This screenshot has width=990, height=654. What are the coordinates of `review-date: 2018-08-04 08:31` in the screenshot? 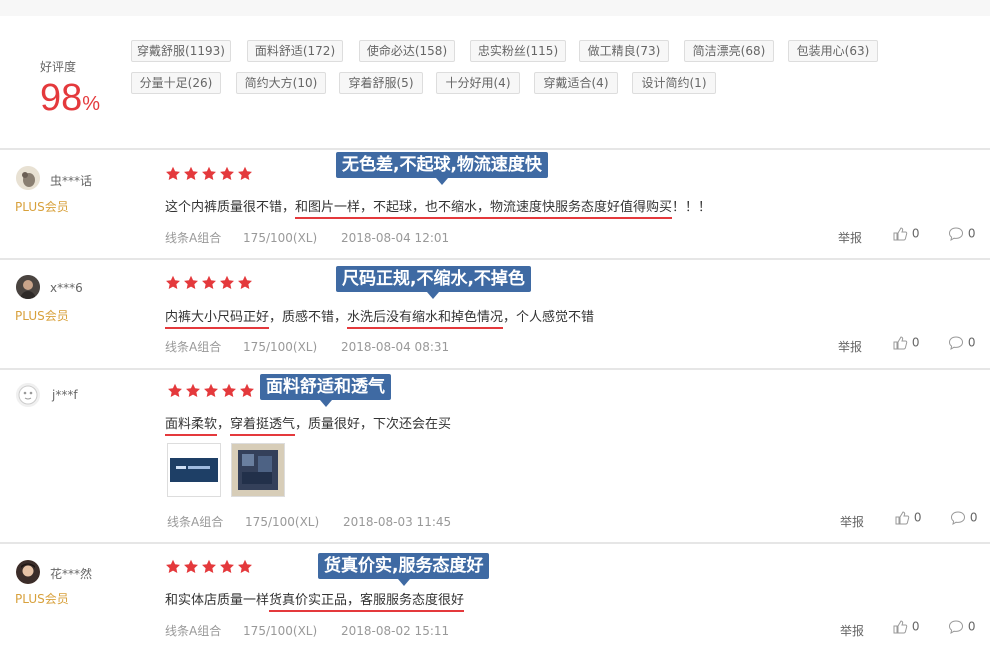 It's located at (395, 347).